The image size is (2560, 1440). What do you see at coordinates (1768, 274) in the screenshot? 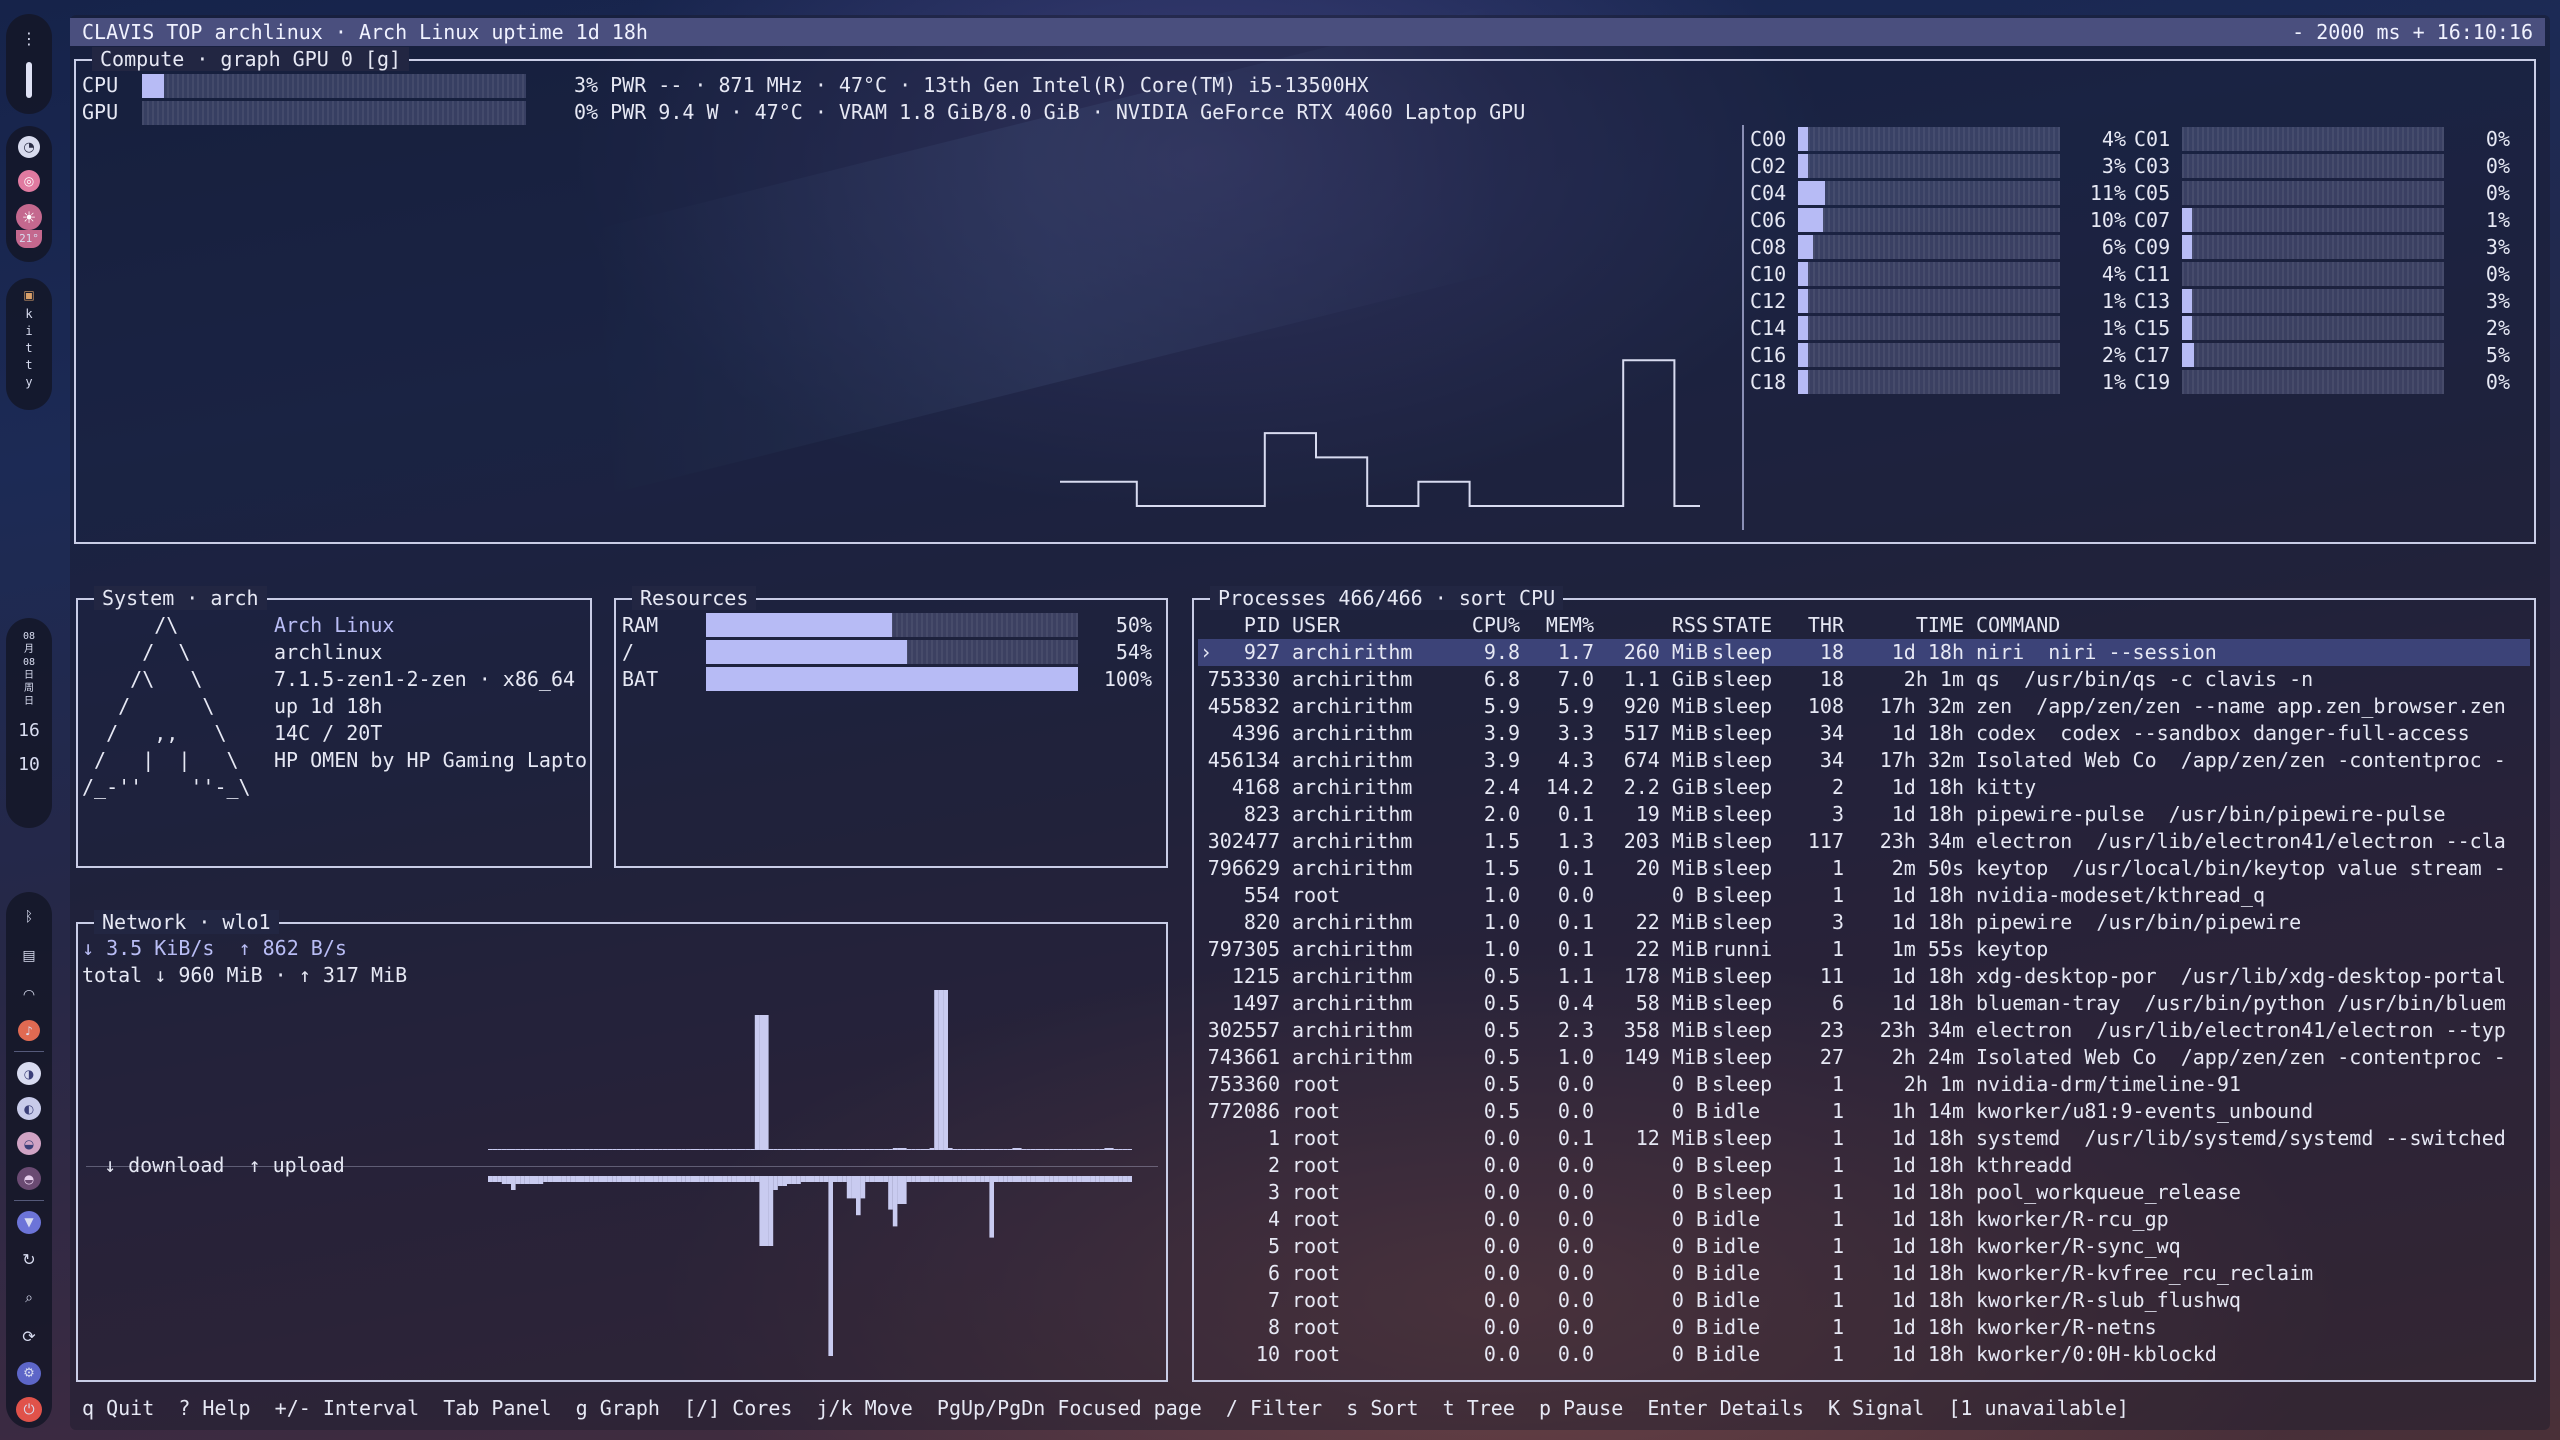
I see `core-label: C10` at bounding box center [1768, 274].